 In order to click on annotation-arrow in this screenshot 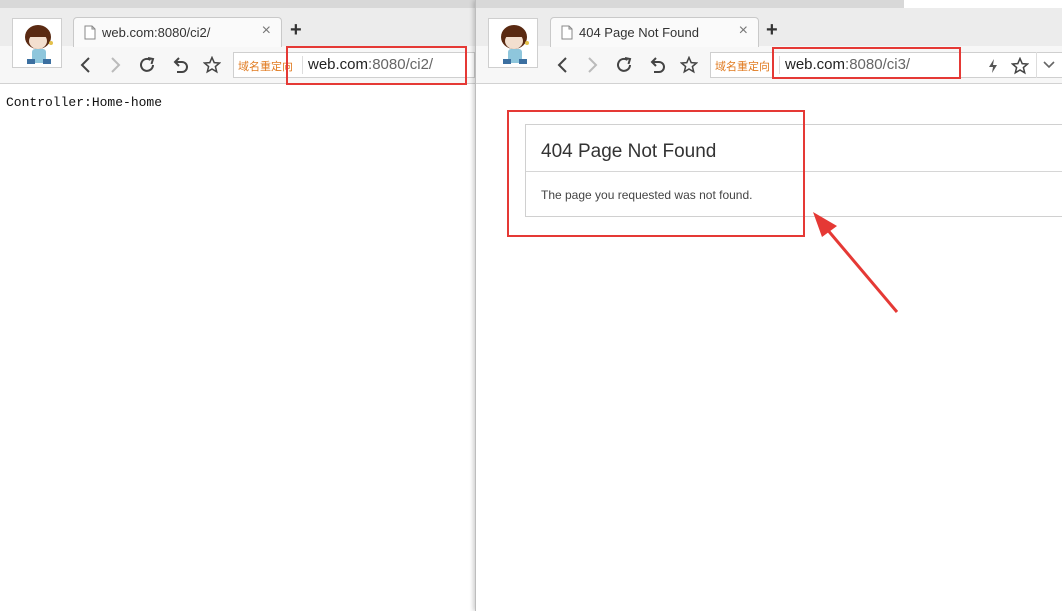, I will do `click(856, 262)`.